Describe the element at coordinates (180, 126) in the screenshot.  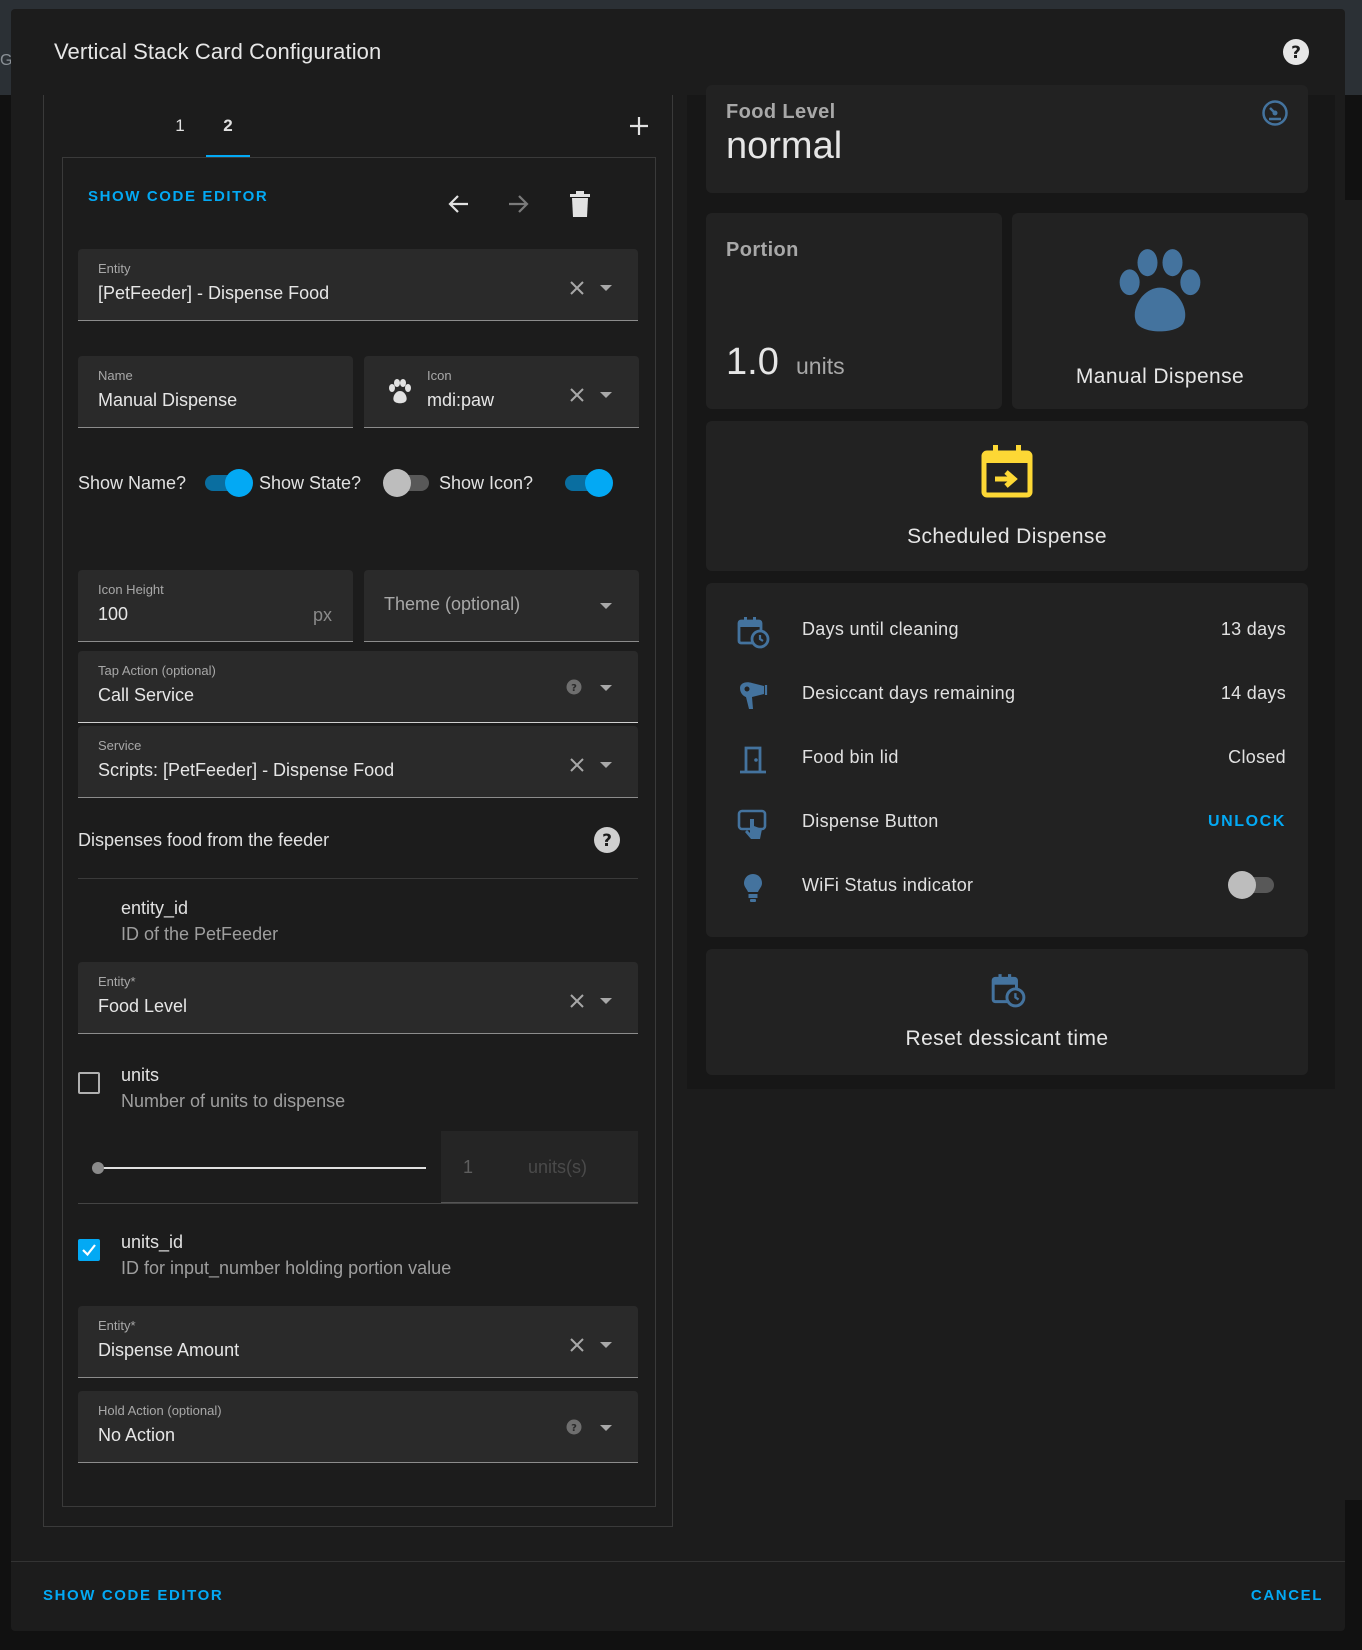
I see `tab-1: 1` at that location.